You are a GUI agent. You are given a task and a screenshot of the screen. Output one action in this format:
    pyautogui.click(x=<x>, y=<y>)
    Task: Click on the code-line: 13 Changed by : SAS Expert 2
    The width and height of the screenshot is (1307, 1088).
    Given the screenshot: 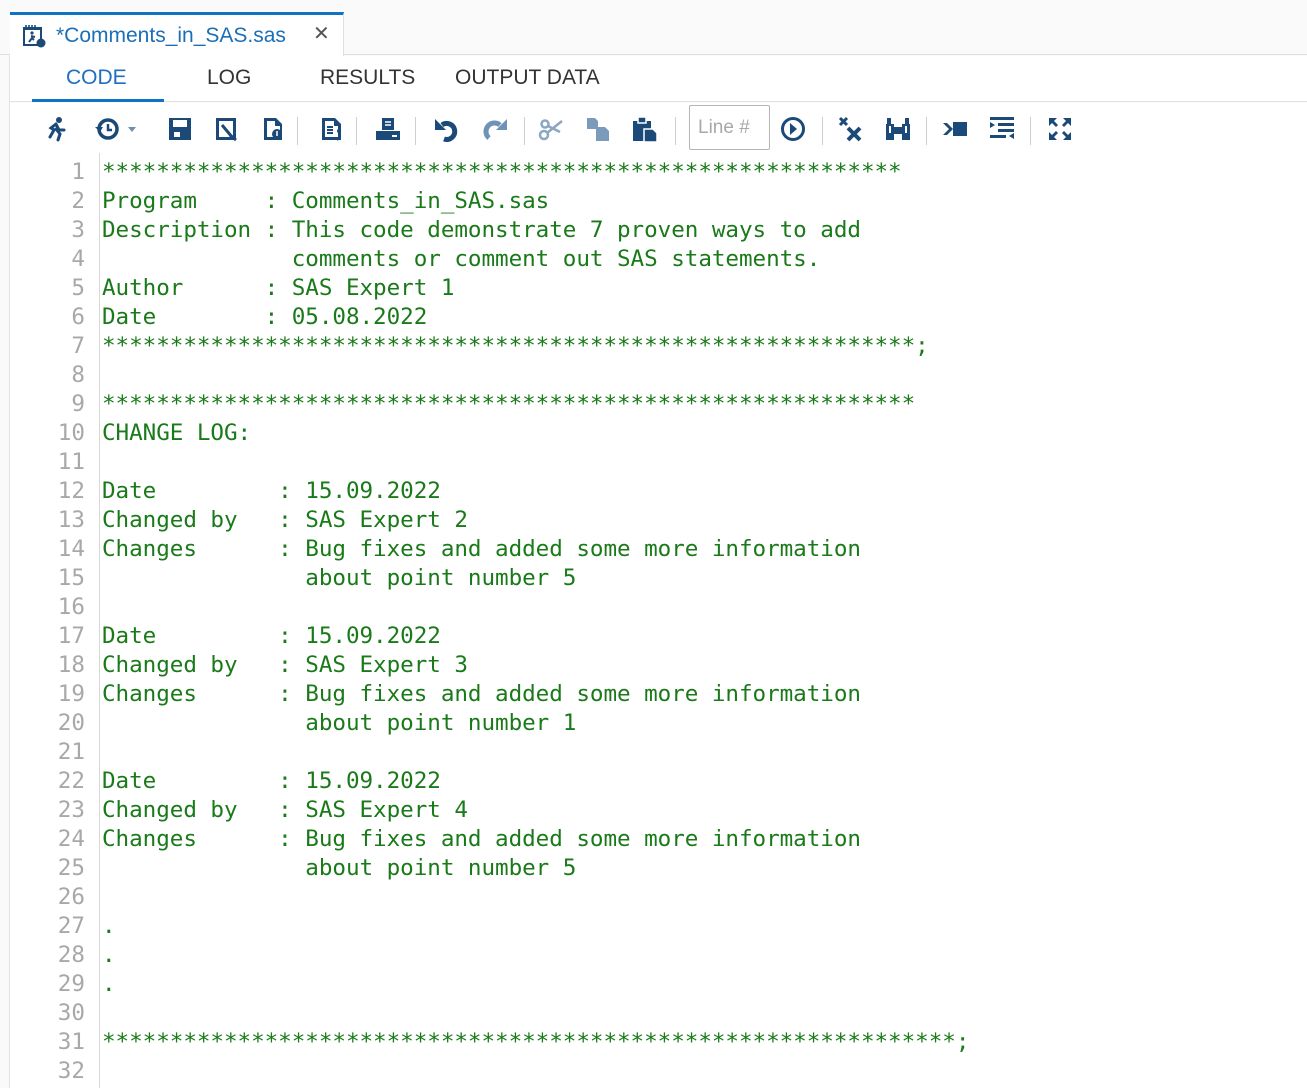 What is the action you would take?
    pyautogui.click(x=658, y=520)
    